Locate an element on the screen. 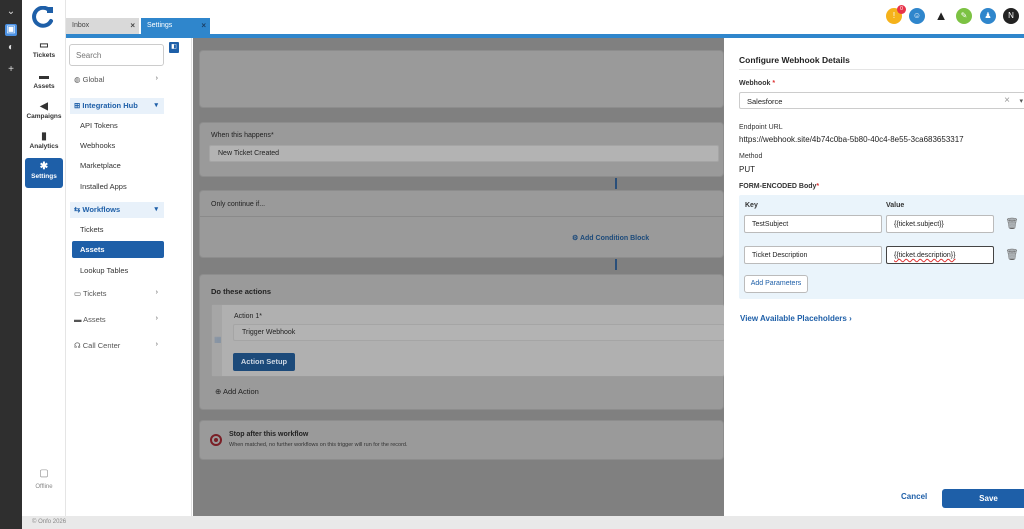 This screenshot has width=1024, height=529. bot-icon: ☺ is located at coordinates (917, 16).